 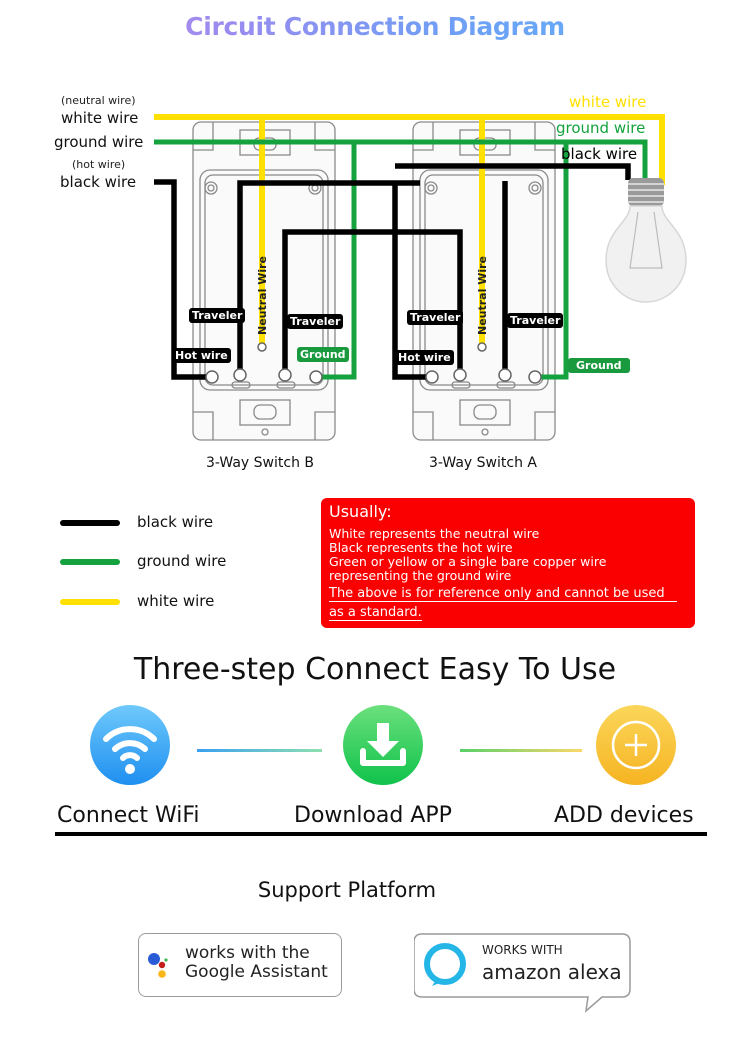 I want to click on alexa-icon, so click(x=445, y=964).